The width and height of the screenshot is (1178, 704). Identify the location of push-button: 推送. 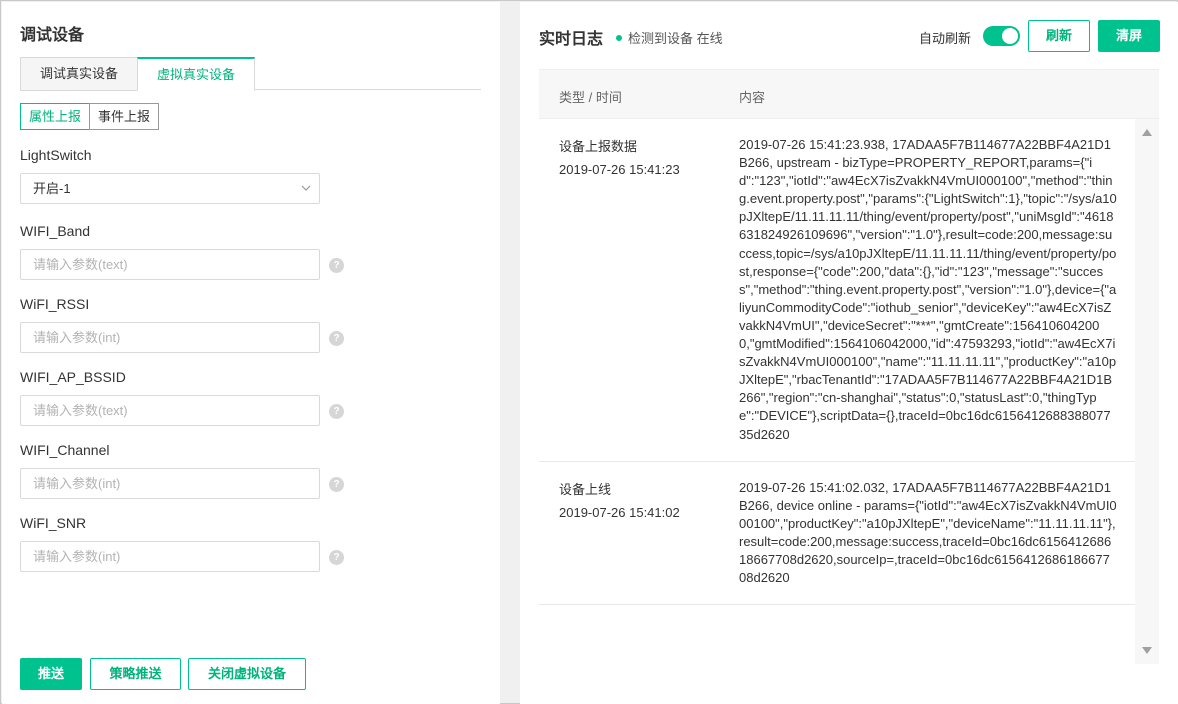
(51, 674).